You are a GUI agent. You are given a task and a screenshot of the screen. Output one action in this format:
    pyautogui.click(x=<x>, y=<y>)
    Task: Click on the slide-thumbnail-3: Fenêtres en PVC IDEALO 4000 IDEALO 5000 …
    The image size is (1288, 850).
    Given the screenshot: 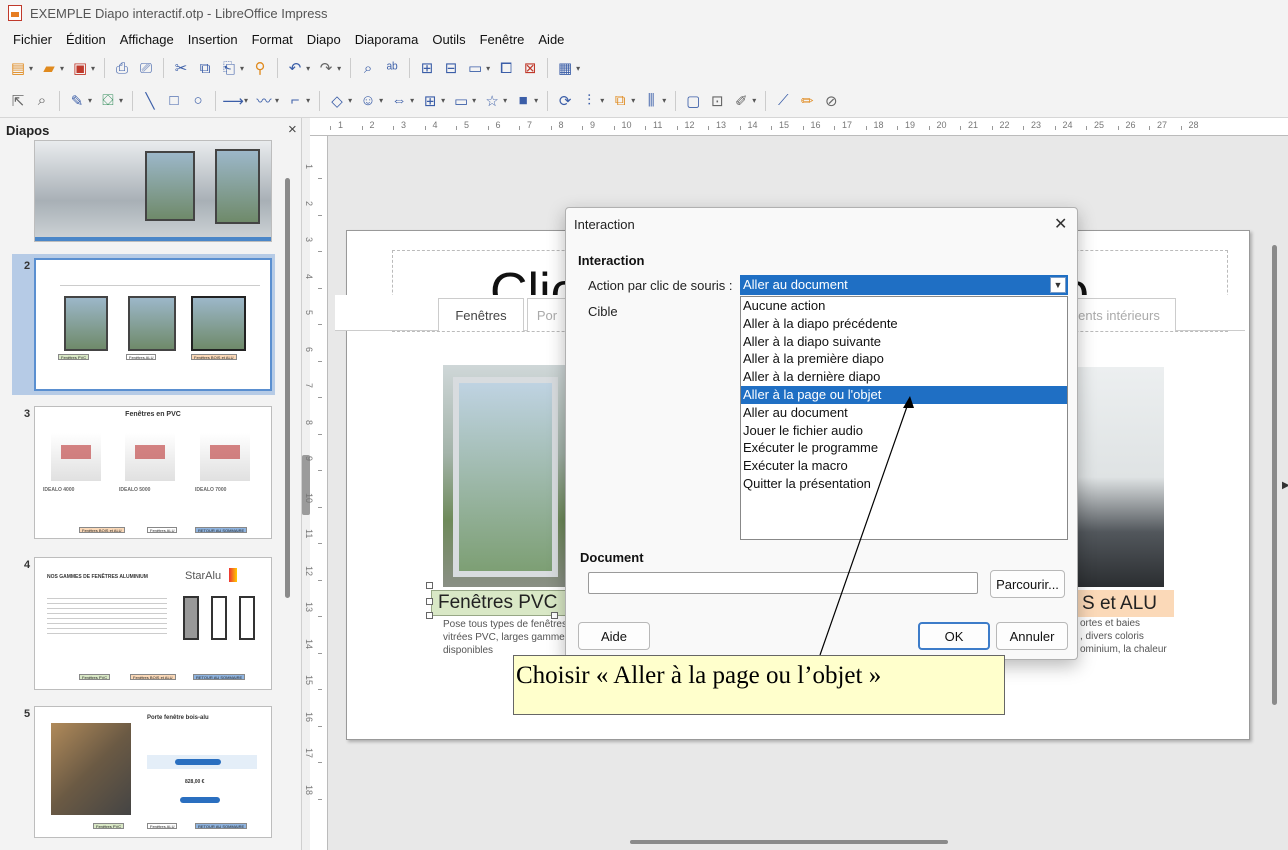 What is the action you would take?
    pyautogui.click(x=153, y=472)
    